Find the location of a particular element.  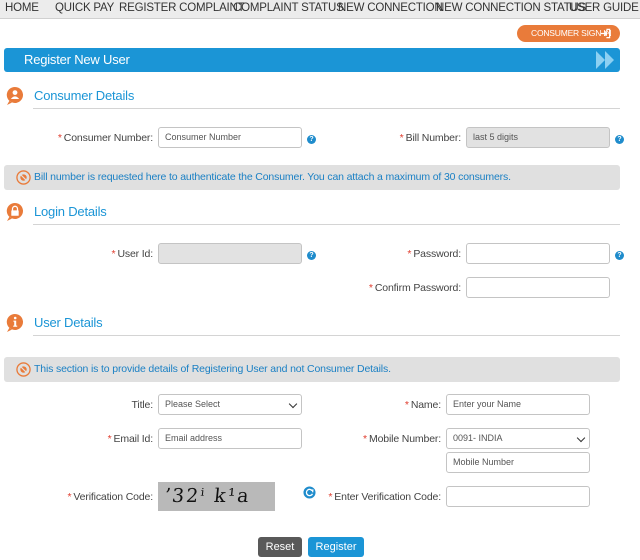

consumer-signin-button: CONSUMER SIGN IN is located at coordinates (568, 33).